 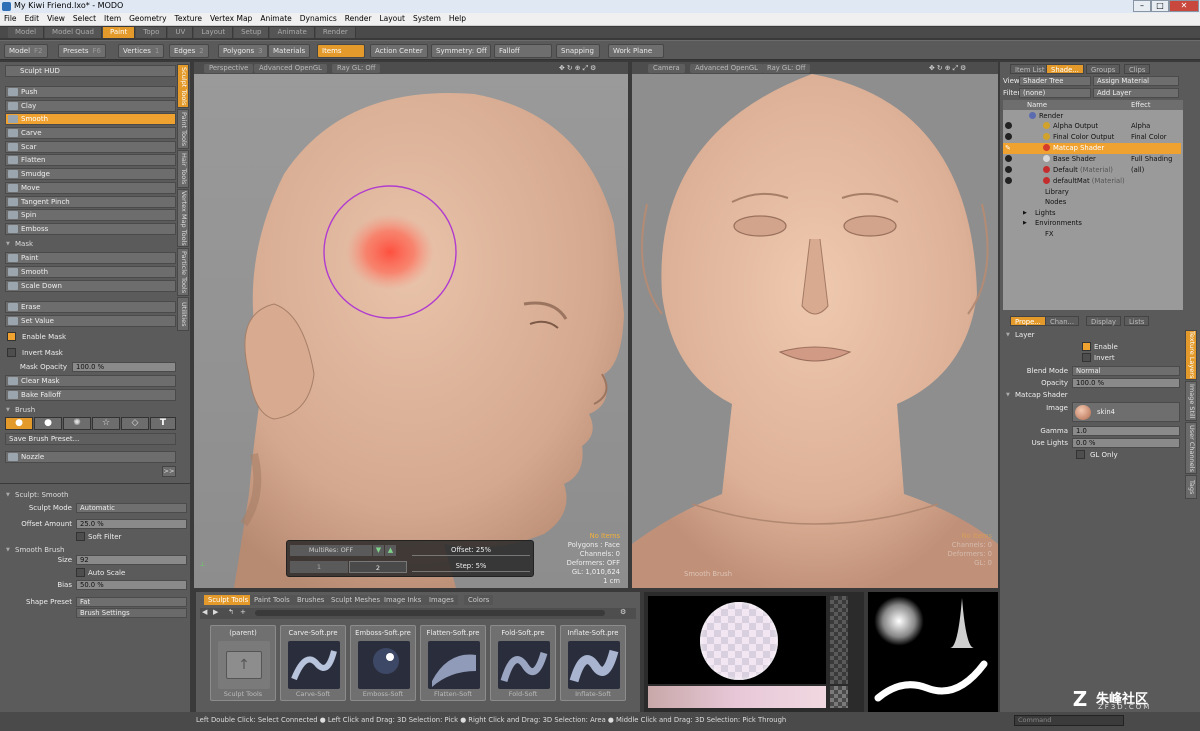 I want to click on nav-forward-icon: ▶, so click(x=215, y=612).